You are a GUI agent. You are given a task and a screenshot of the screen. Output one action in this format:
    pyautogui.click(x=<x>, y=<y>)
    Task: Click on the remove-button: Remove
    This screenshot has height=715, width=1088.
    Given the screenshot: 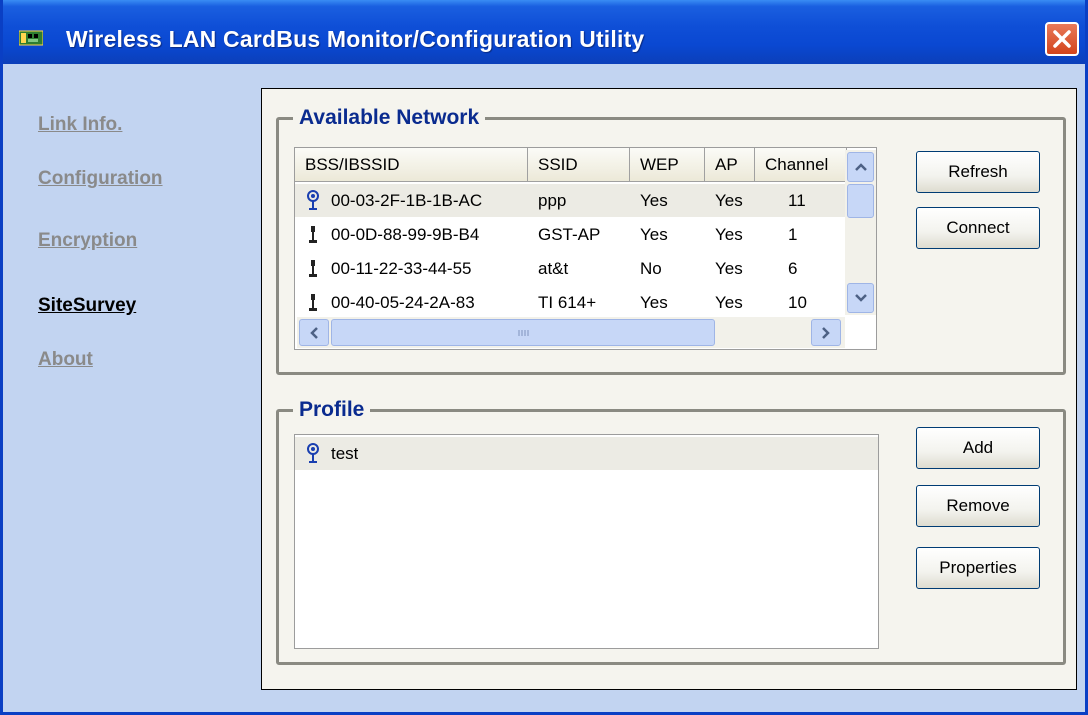 What is the action you would take?
    pyautogui.click(x=978, y=506)
    